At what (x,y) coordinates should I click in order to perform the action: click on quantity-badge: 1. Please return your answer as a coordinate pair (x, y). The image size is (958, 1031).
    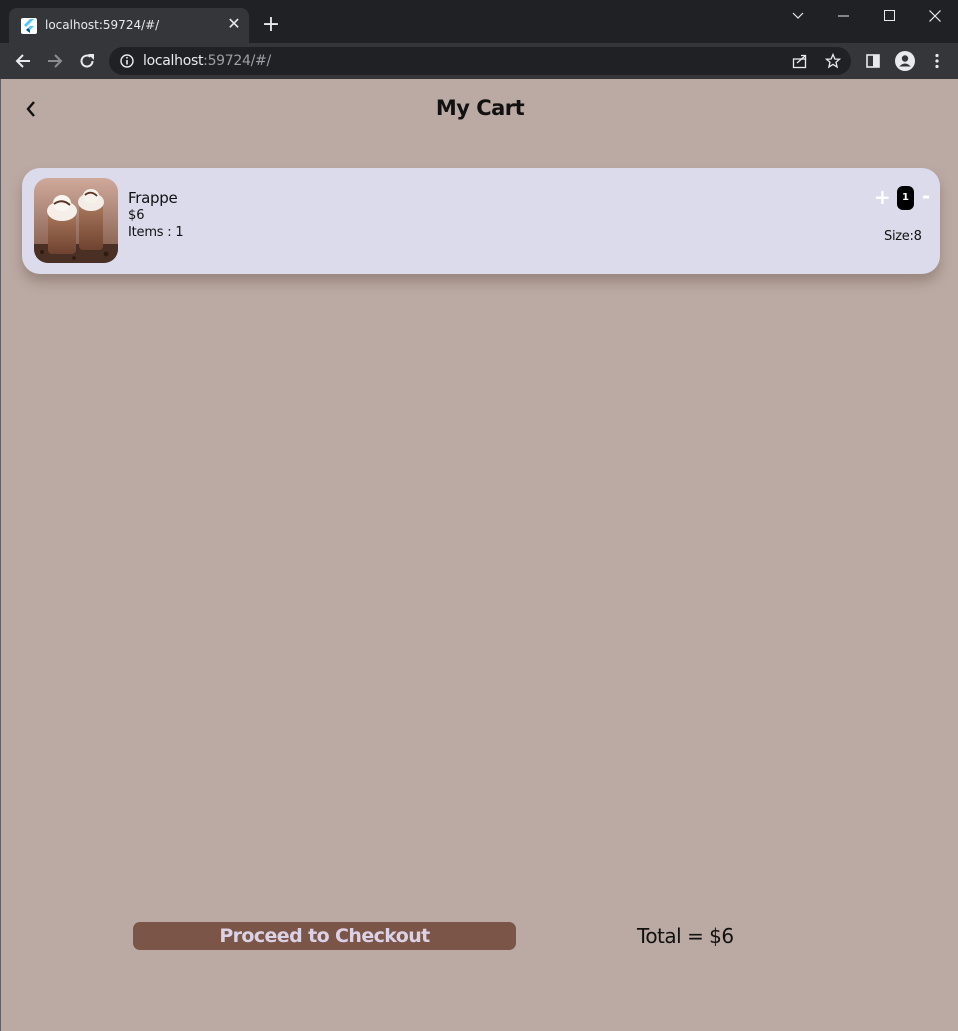
    Looking at the image, I should click on (905, 198).